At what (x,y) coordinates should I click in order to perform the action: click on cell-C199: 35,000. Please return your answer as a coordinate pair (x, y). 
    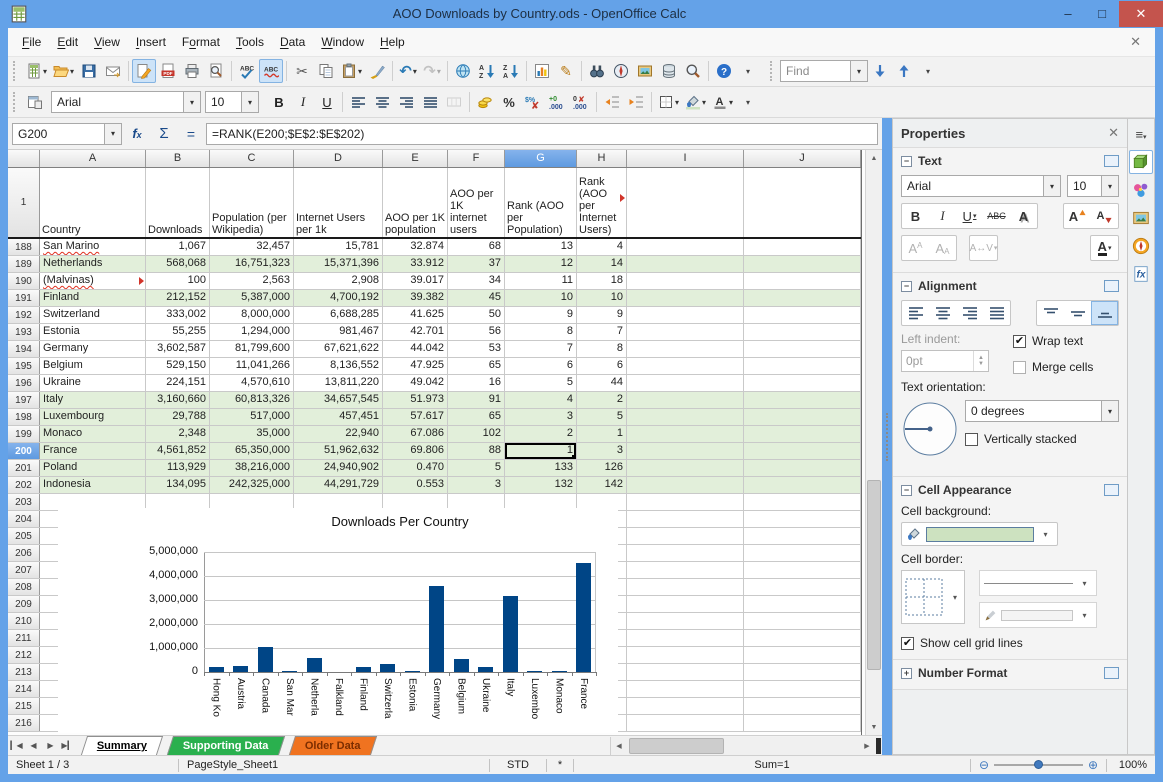
    Looking at the image, I should click on (252, 434).